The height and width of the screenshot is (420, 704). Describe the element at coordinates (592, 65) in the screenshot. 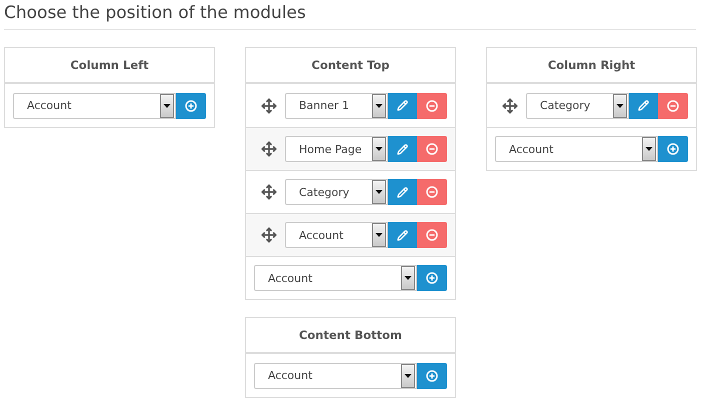

I see `panel-title: Column Right` at that location.